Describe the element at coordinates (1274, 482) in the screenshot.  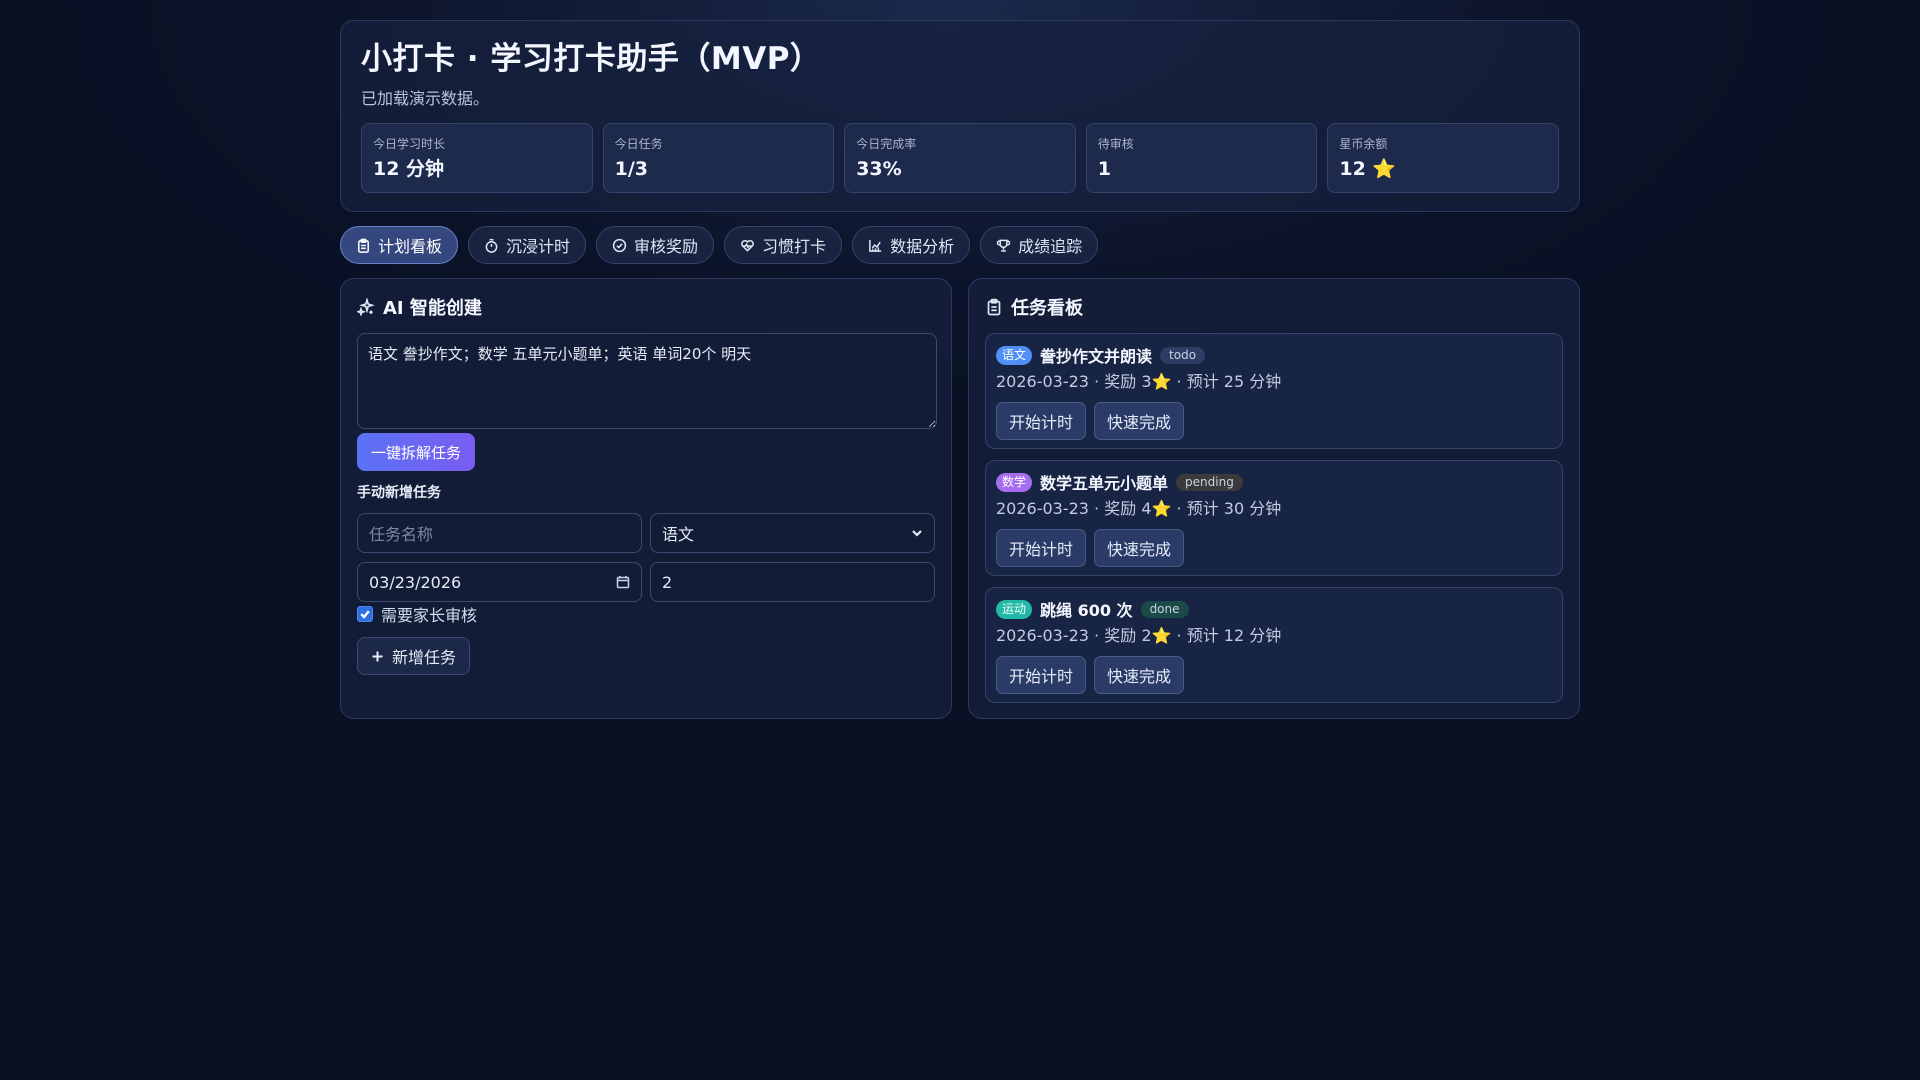
I see `task-head: 数学 数学五单元小题单 pending` at that location.